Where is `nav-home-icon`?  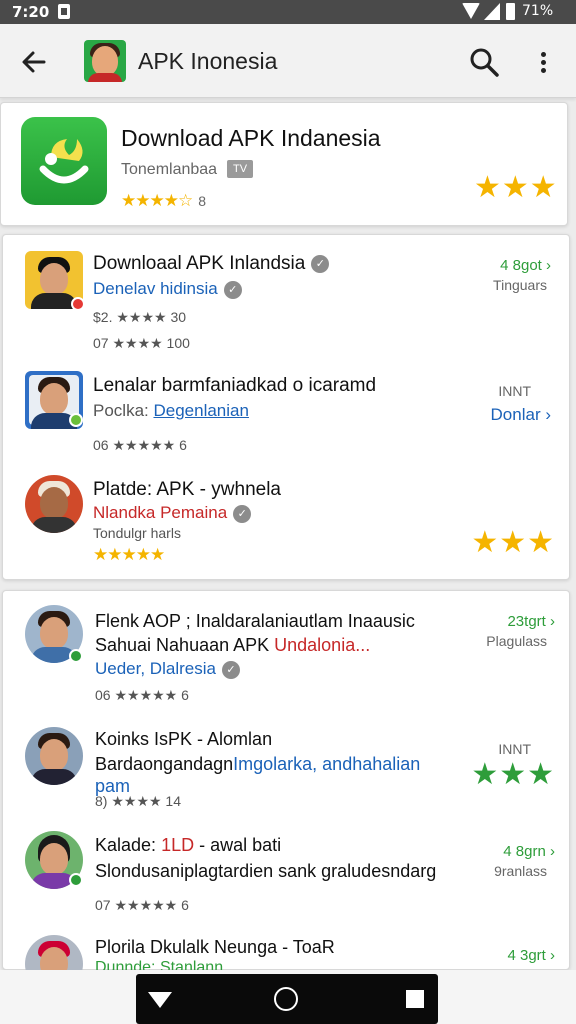 nav-home-icon is located at coordinates (286, 999).